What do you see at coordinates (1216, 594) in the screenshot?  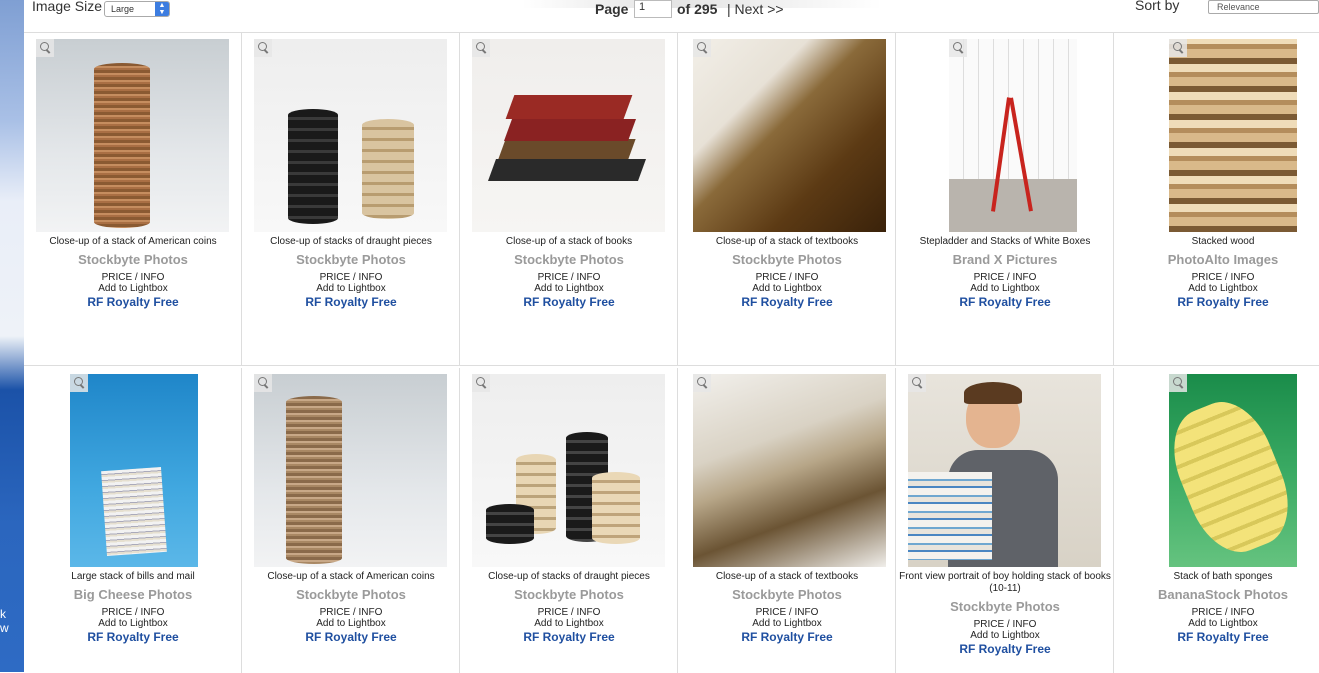 I see `result-brand: BananaStock Photos` at bounding box center [1216, 594].